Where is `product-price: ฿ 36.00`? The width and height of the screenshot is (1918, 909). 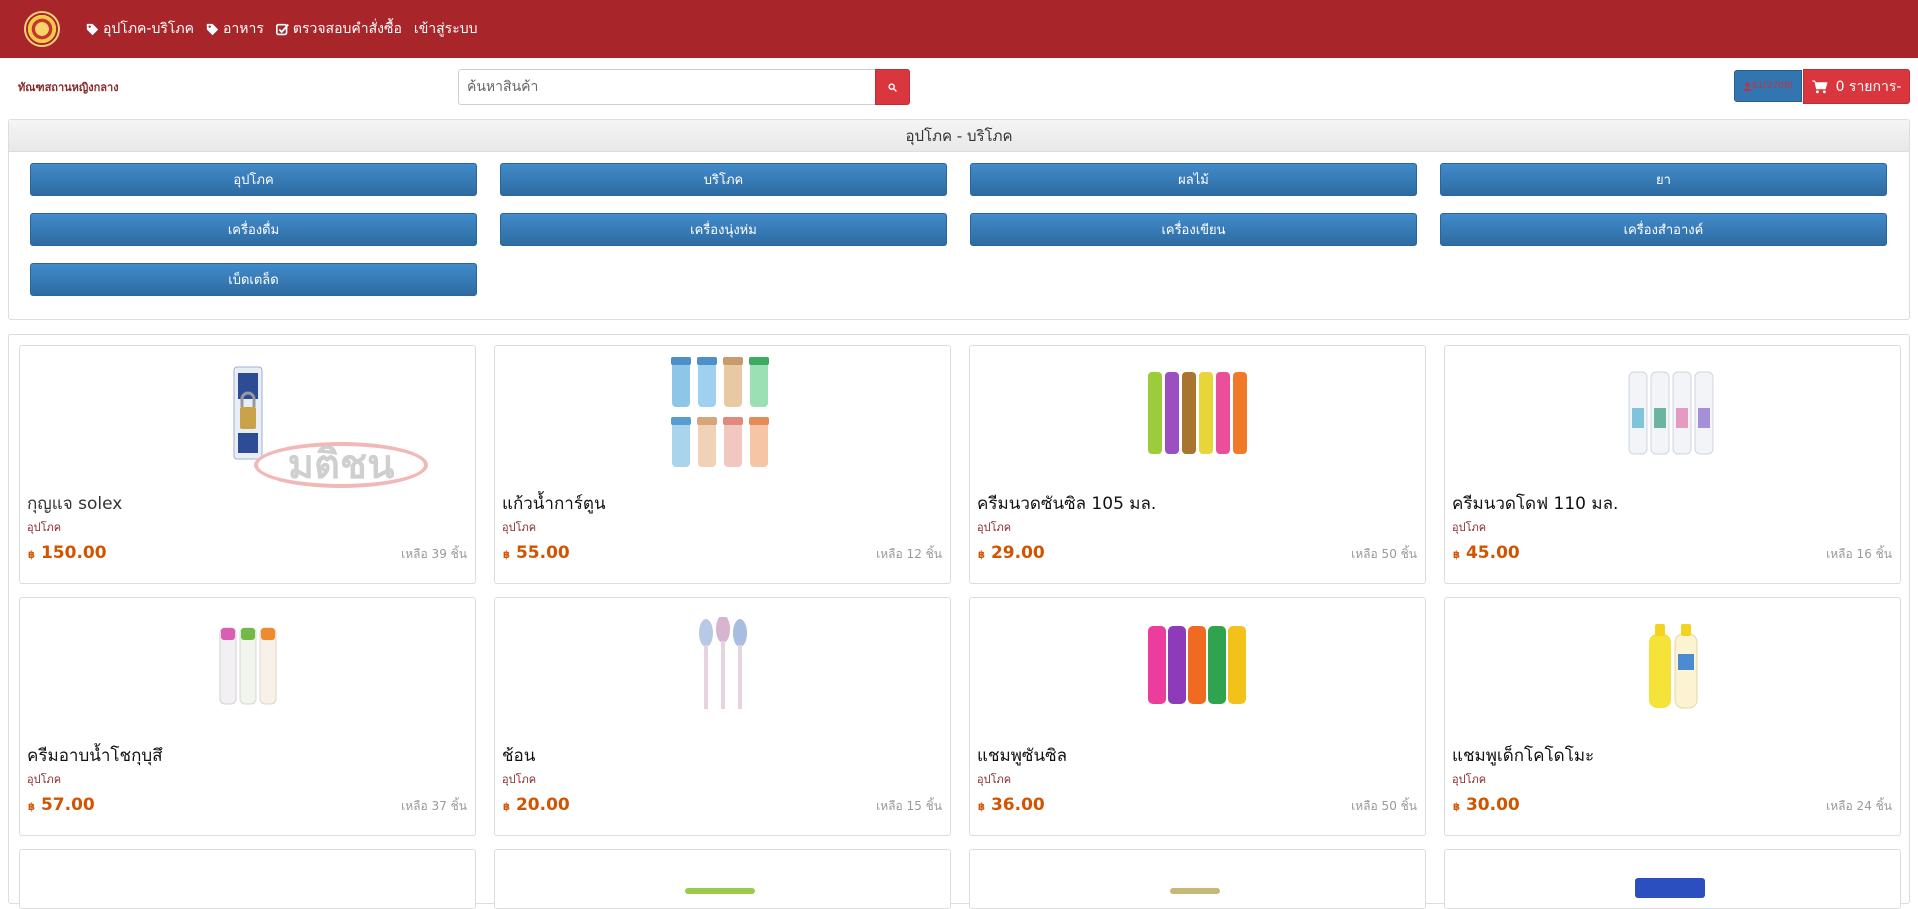 product-price: ฿ 36.00 is located at coordinates (1011, 805).